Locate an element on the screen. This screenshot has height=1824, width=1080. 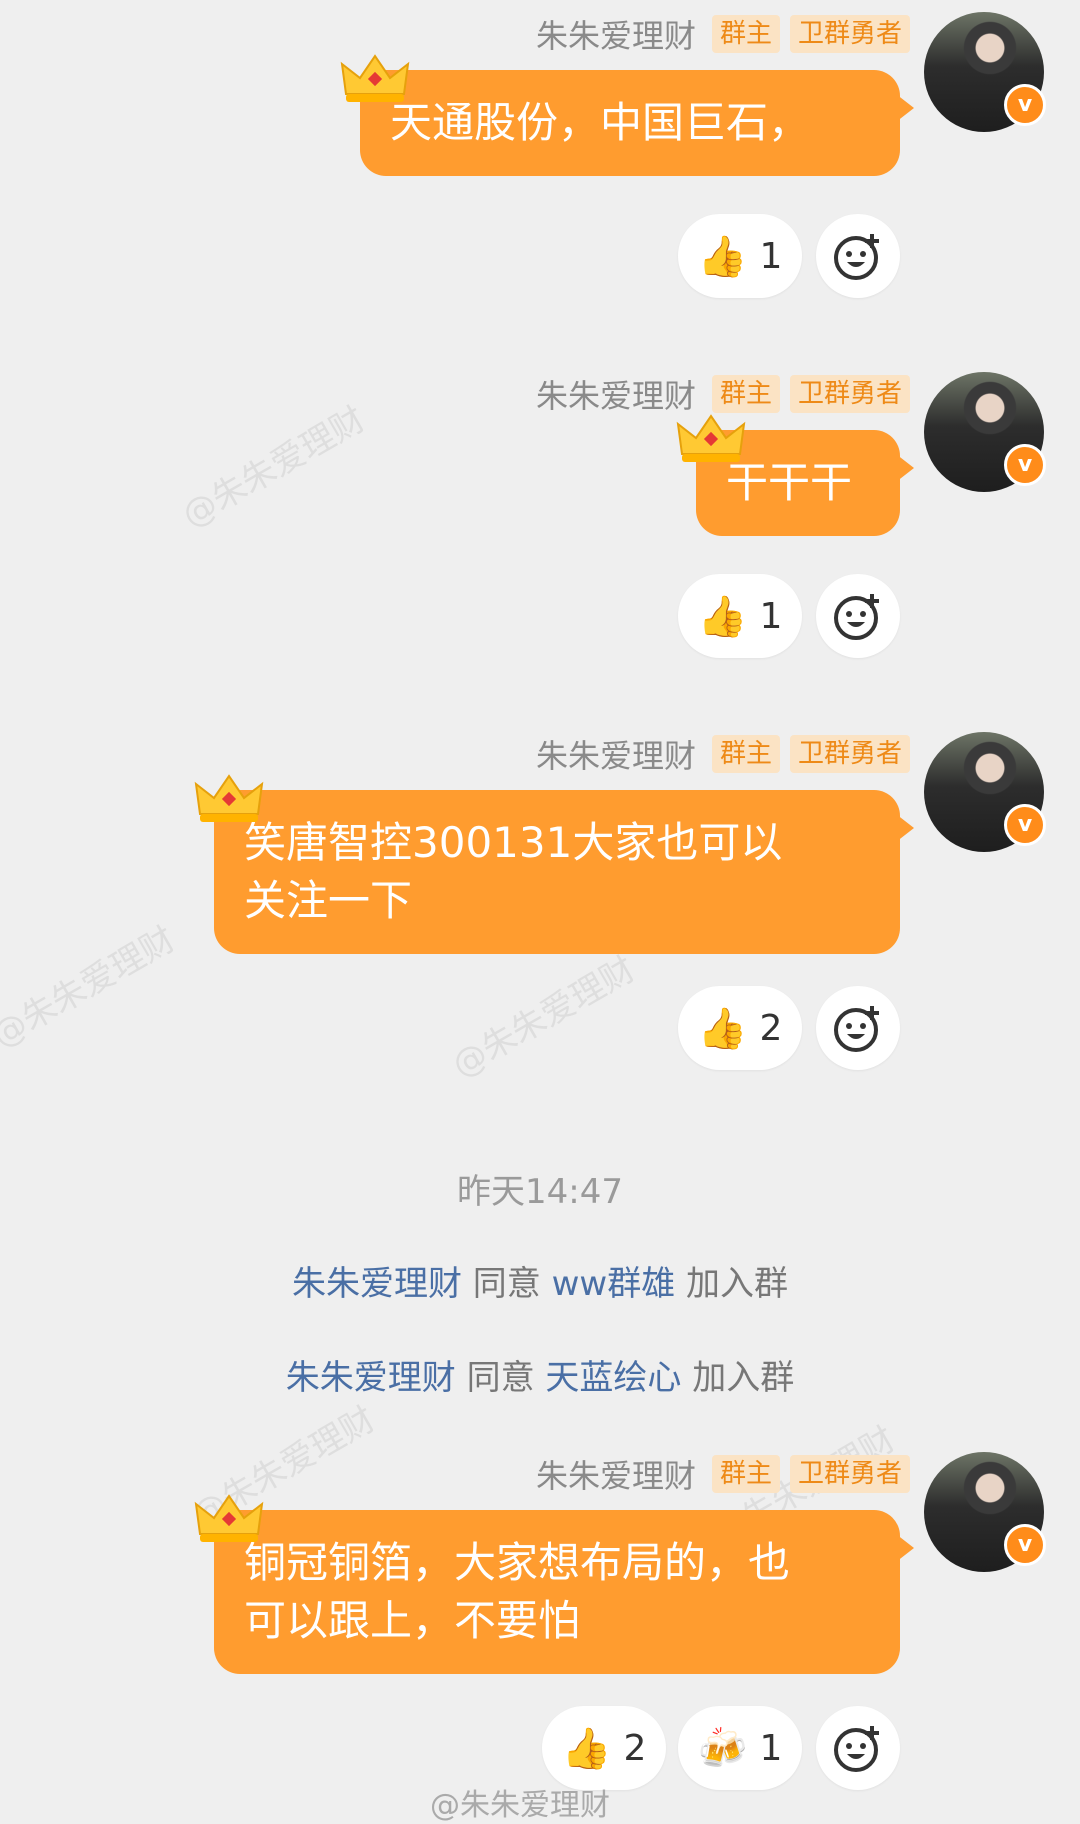
message-bubble: 铜冠铜箔，大家想布局的，也 可以跟上，不要怕 is located at coordinates (564, 1592).